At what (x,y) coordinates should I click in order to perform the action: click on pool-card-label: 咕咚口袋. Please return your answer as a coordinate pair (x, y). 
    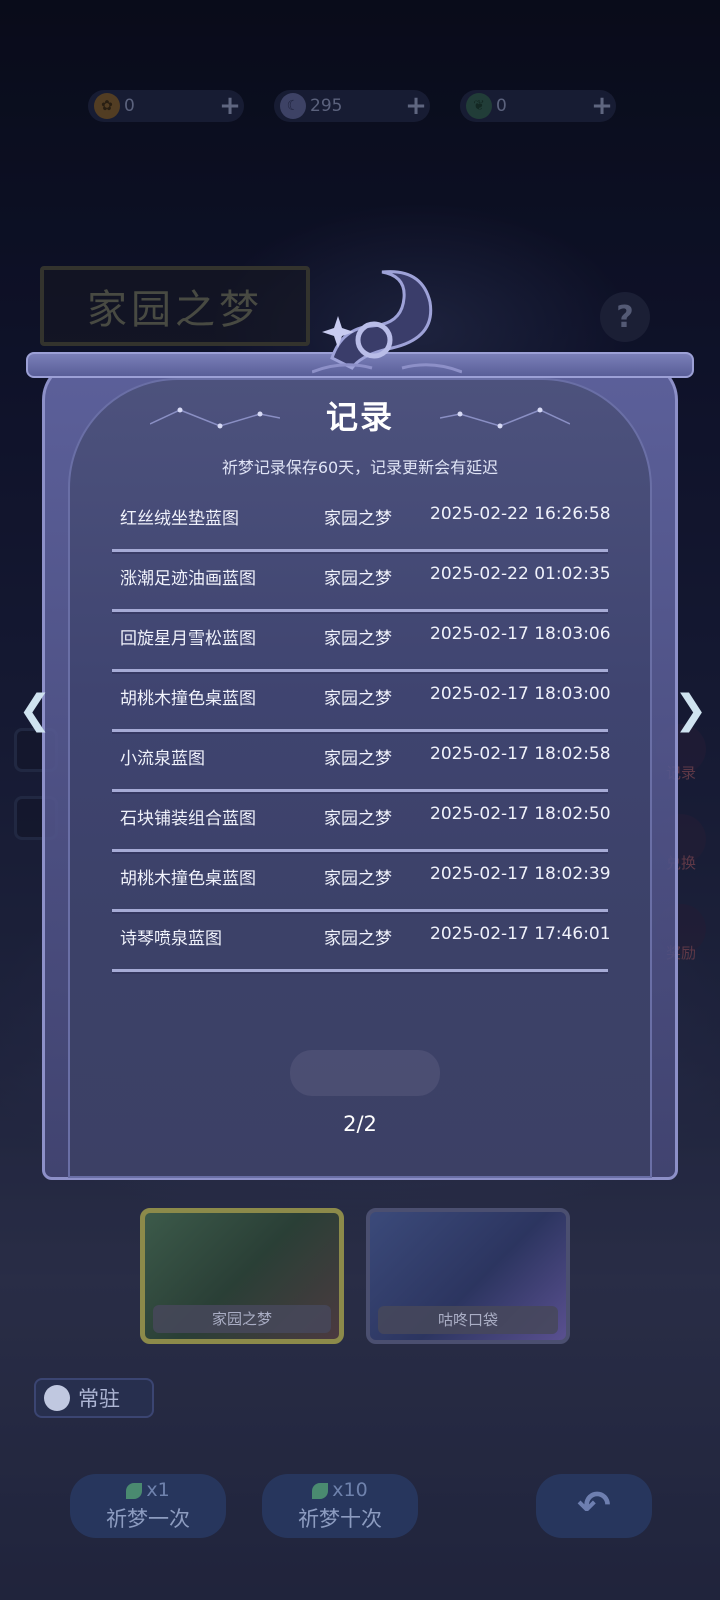
    Looking at the image, I should click on (468, 1320).